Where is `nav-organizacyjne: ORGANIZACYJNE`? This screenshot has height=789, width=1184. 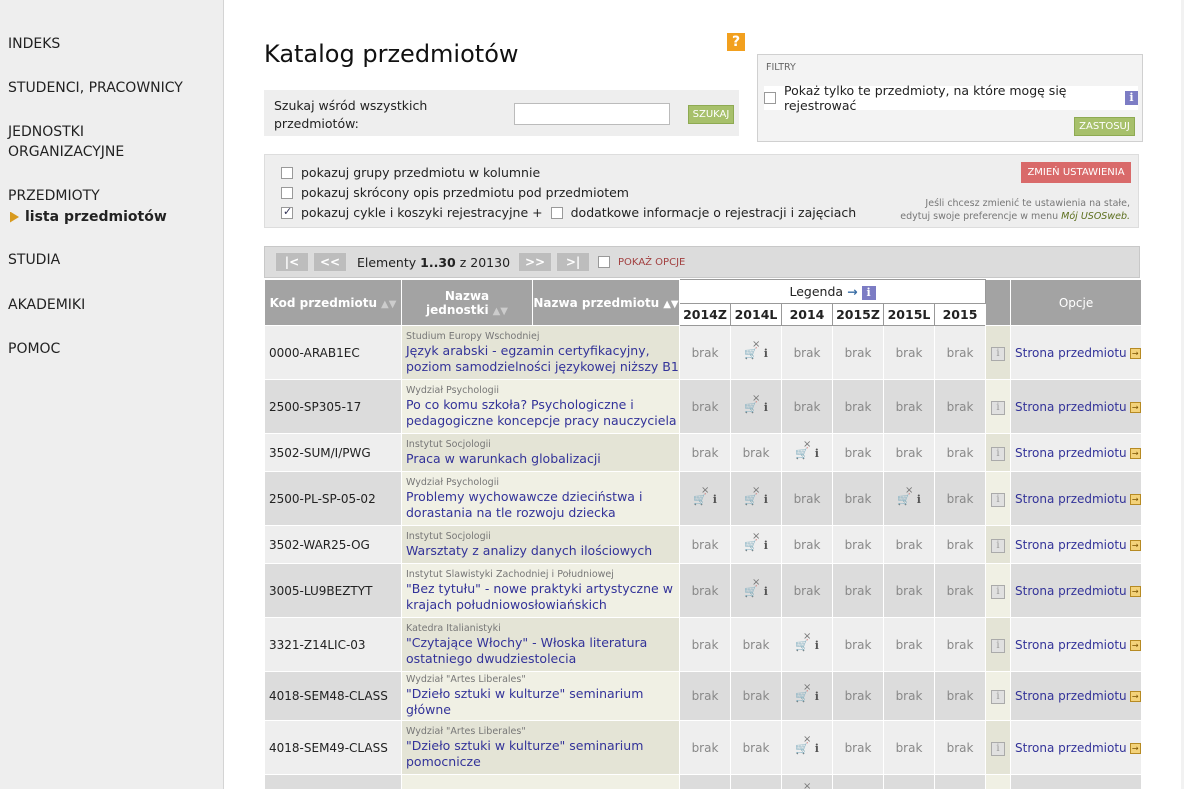 nav-organizacyjne: ORGANIZACYJNE is located at coordinates (66, 152).